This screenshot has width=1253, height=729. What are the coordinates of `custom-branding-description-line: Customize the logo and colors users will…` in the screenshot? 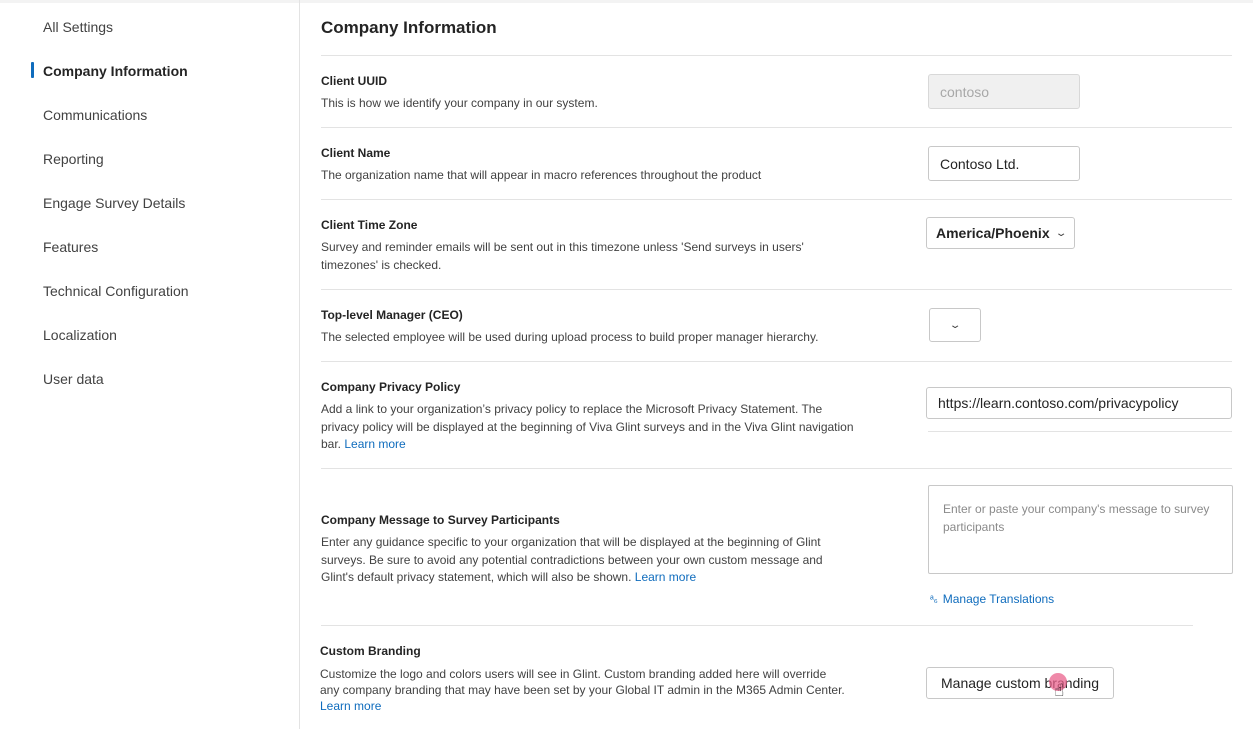 It's located at (573, 674).